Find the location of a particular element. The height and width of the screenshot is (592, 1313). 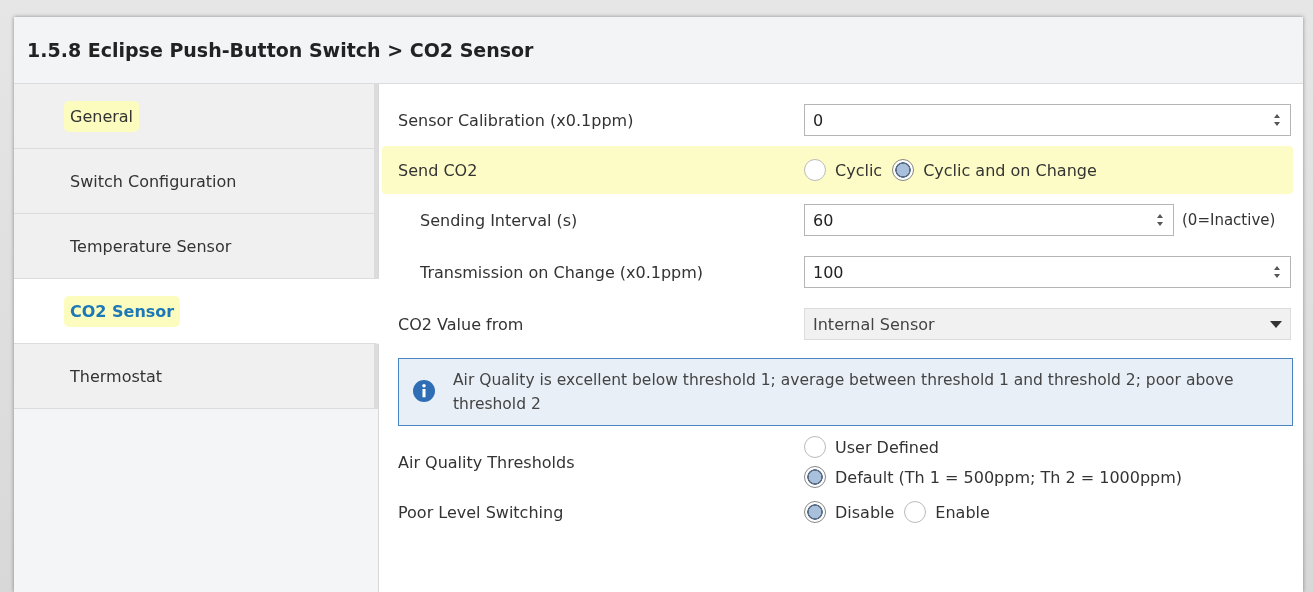

parameter-label: Sending Interval (s) is located at coordinates (499, 220).